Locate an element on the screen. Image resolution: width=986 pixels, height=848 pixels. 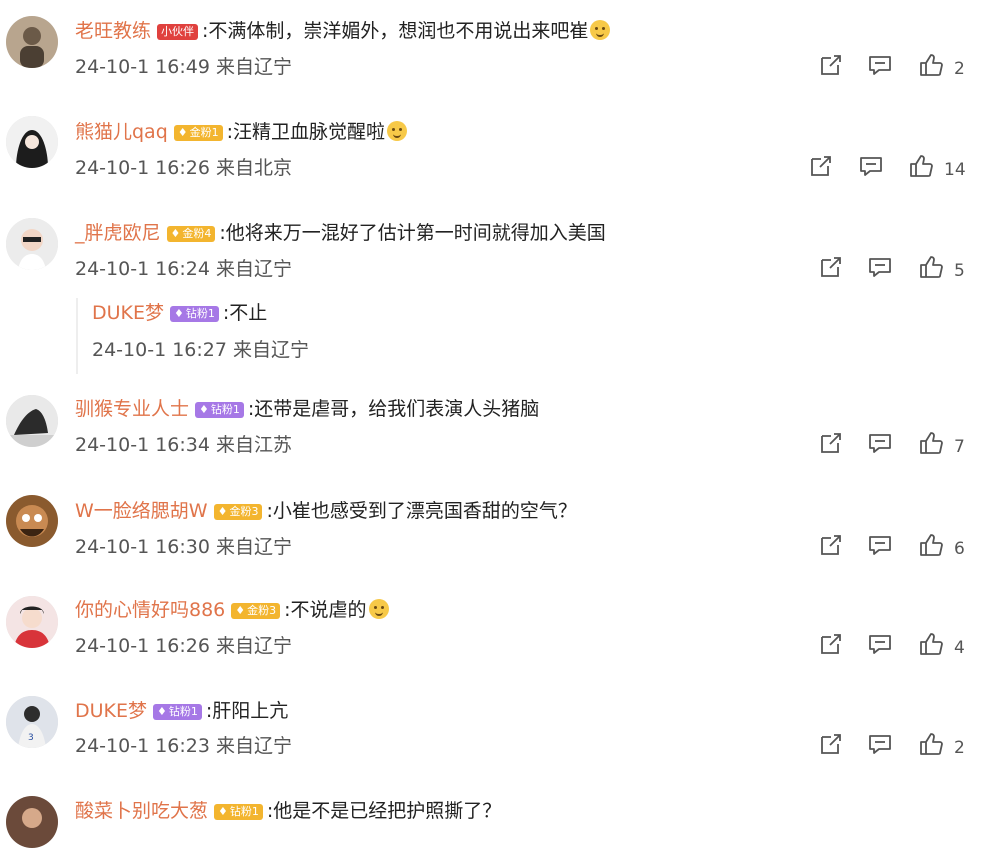
reply-item: DUKE梦 ♦ 钻粉1:不止 24-10-1 16:27 来自辽宁 is located at coordinates (527, 336).